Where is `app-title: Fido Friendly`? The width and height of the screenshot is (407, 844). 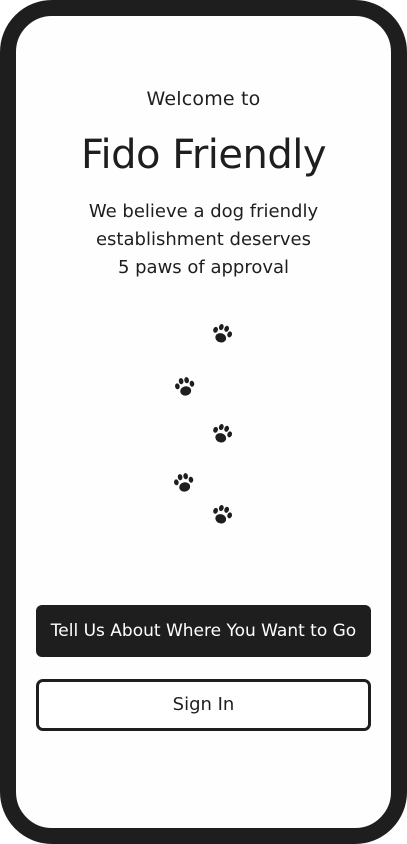
app-title: Fido Friendly is located at coordinates (203, 155).